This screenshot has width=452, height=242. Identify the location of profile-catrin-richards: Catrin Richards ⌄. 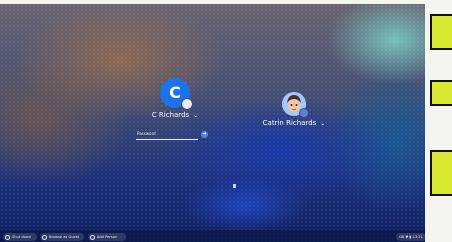
(294, 109).